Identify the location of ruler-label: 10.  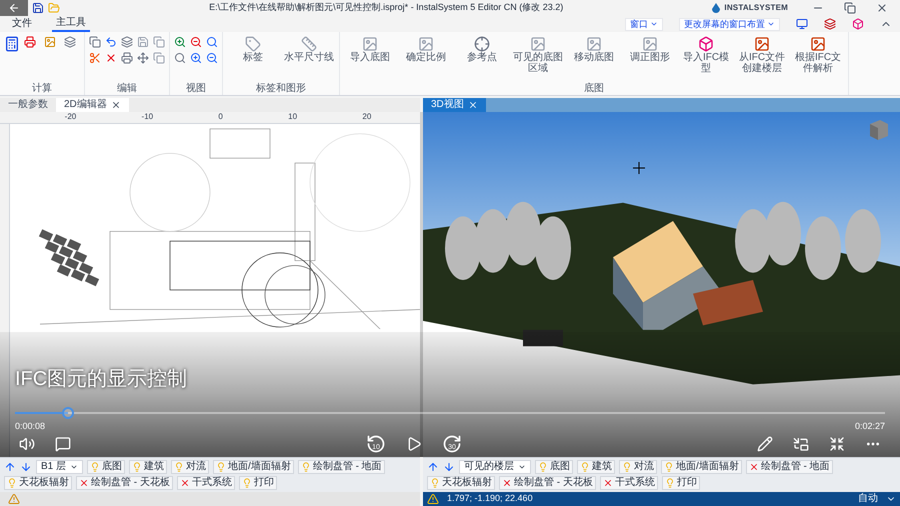
(293, 117).